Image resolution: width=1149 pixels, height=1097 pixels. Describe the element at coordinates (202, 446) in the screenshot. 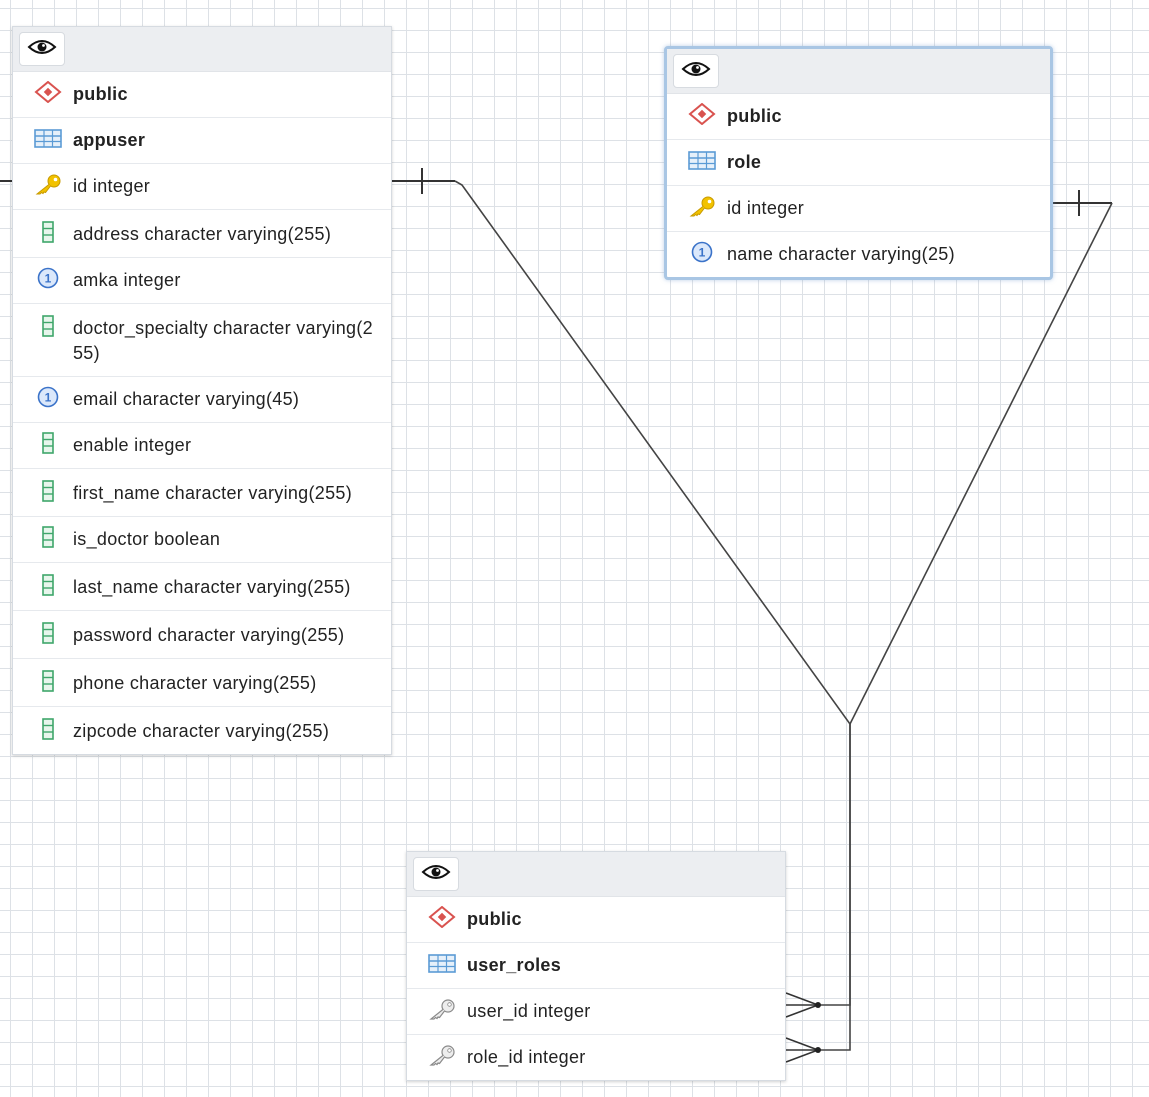

I see `column-row: enable integer` at that location.